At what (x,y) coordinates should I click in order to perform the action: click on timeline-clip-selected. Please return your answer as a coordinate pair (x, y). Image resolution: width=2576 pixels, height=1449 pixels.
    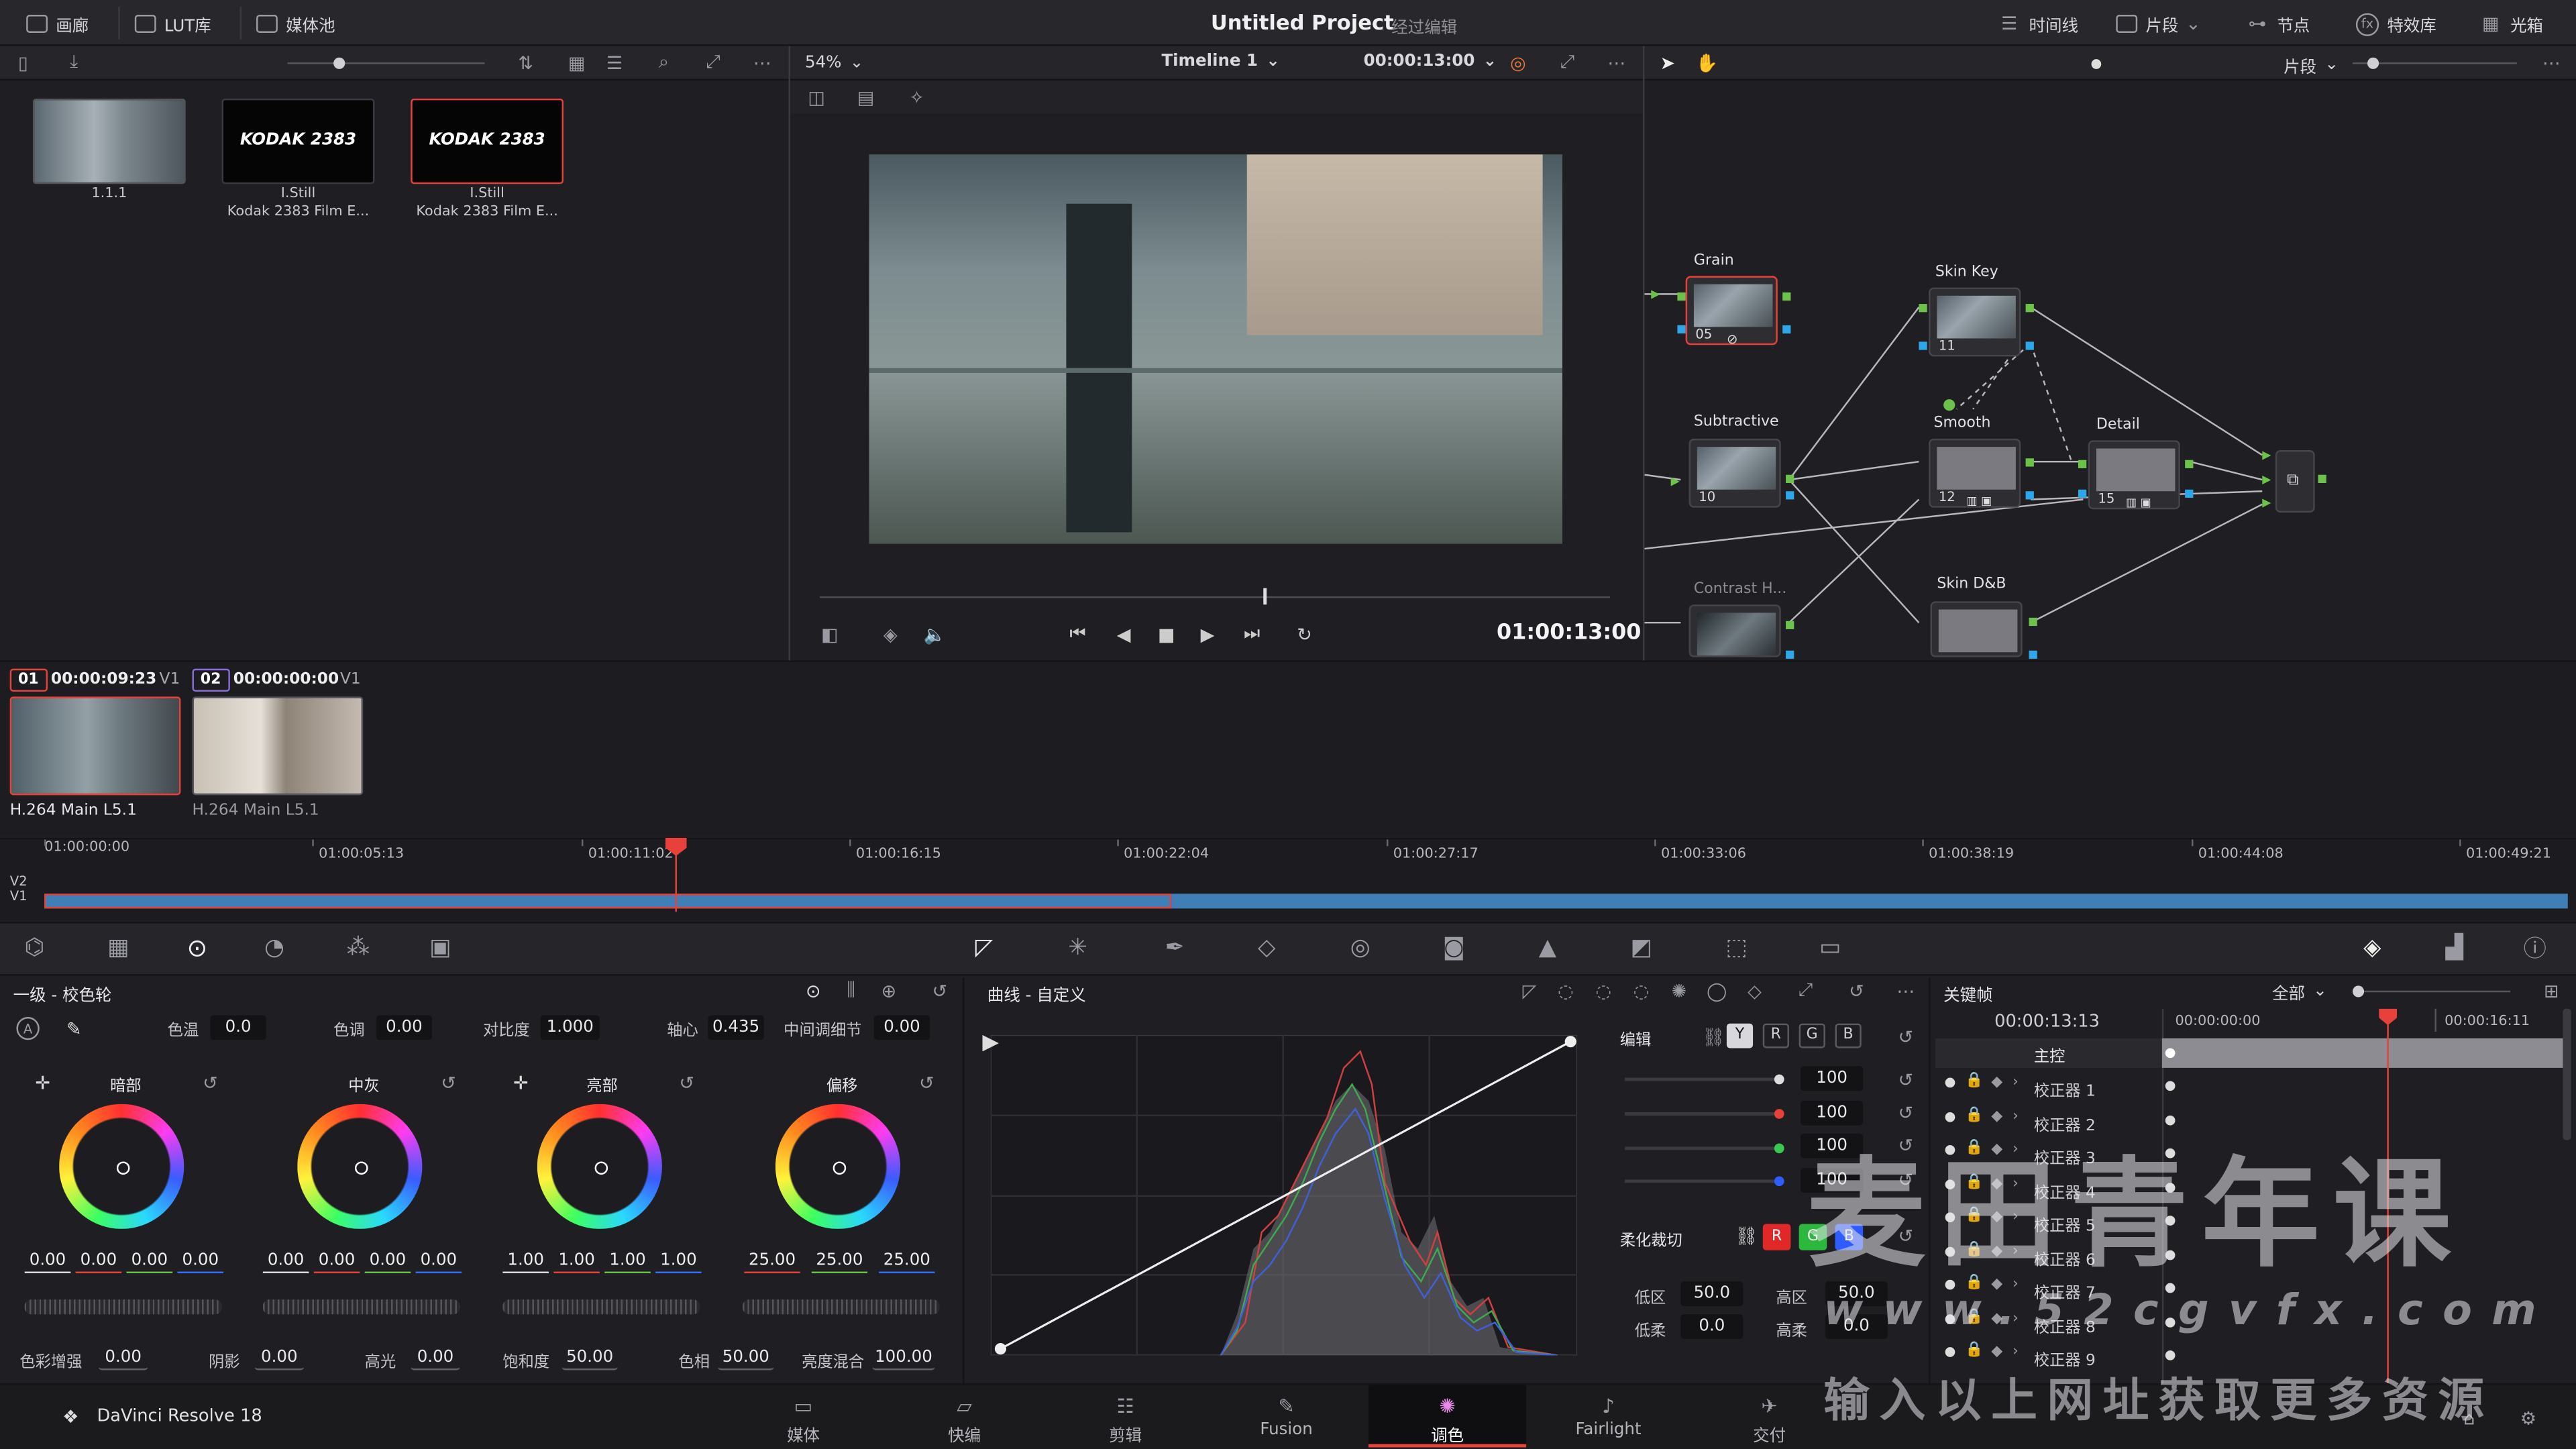
    Looking at the image, I should click on (608, 901).